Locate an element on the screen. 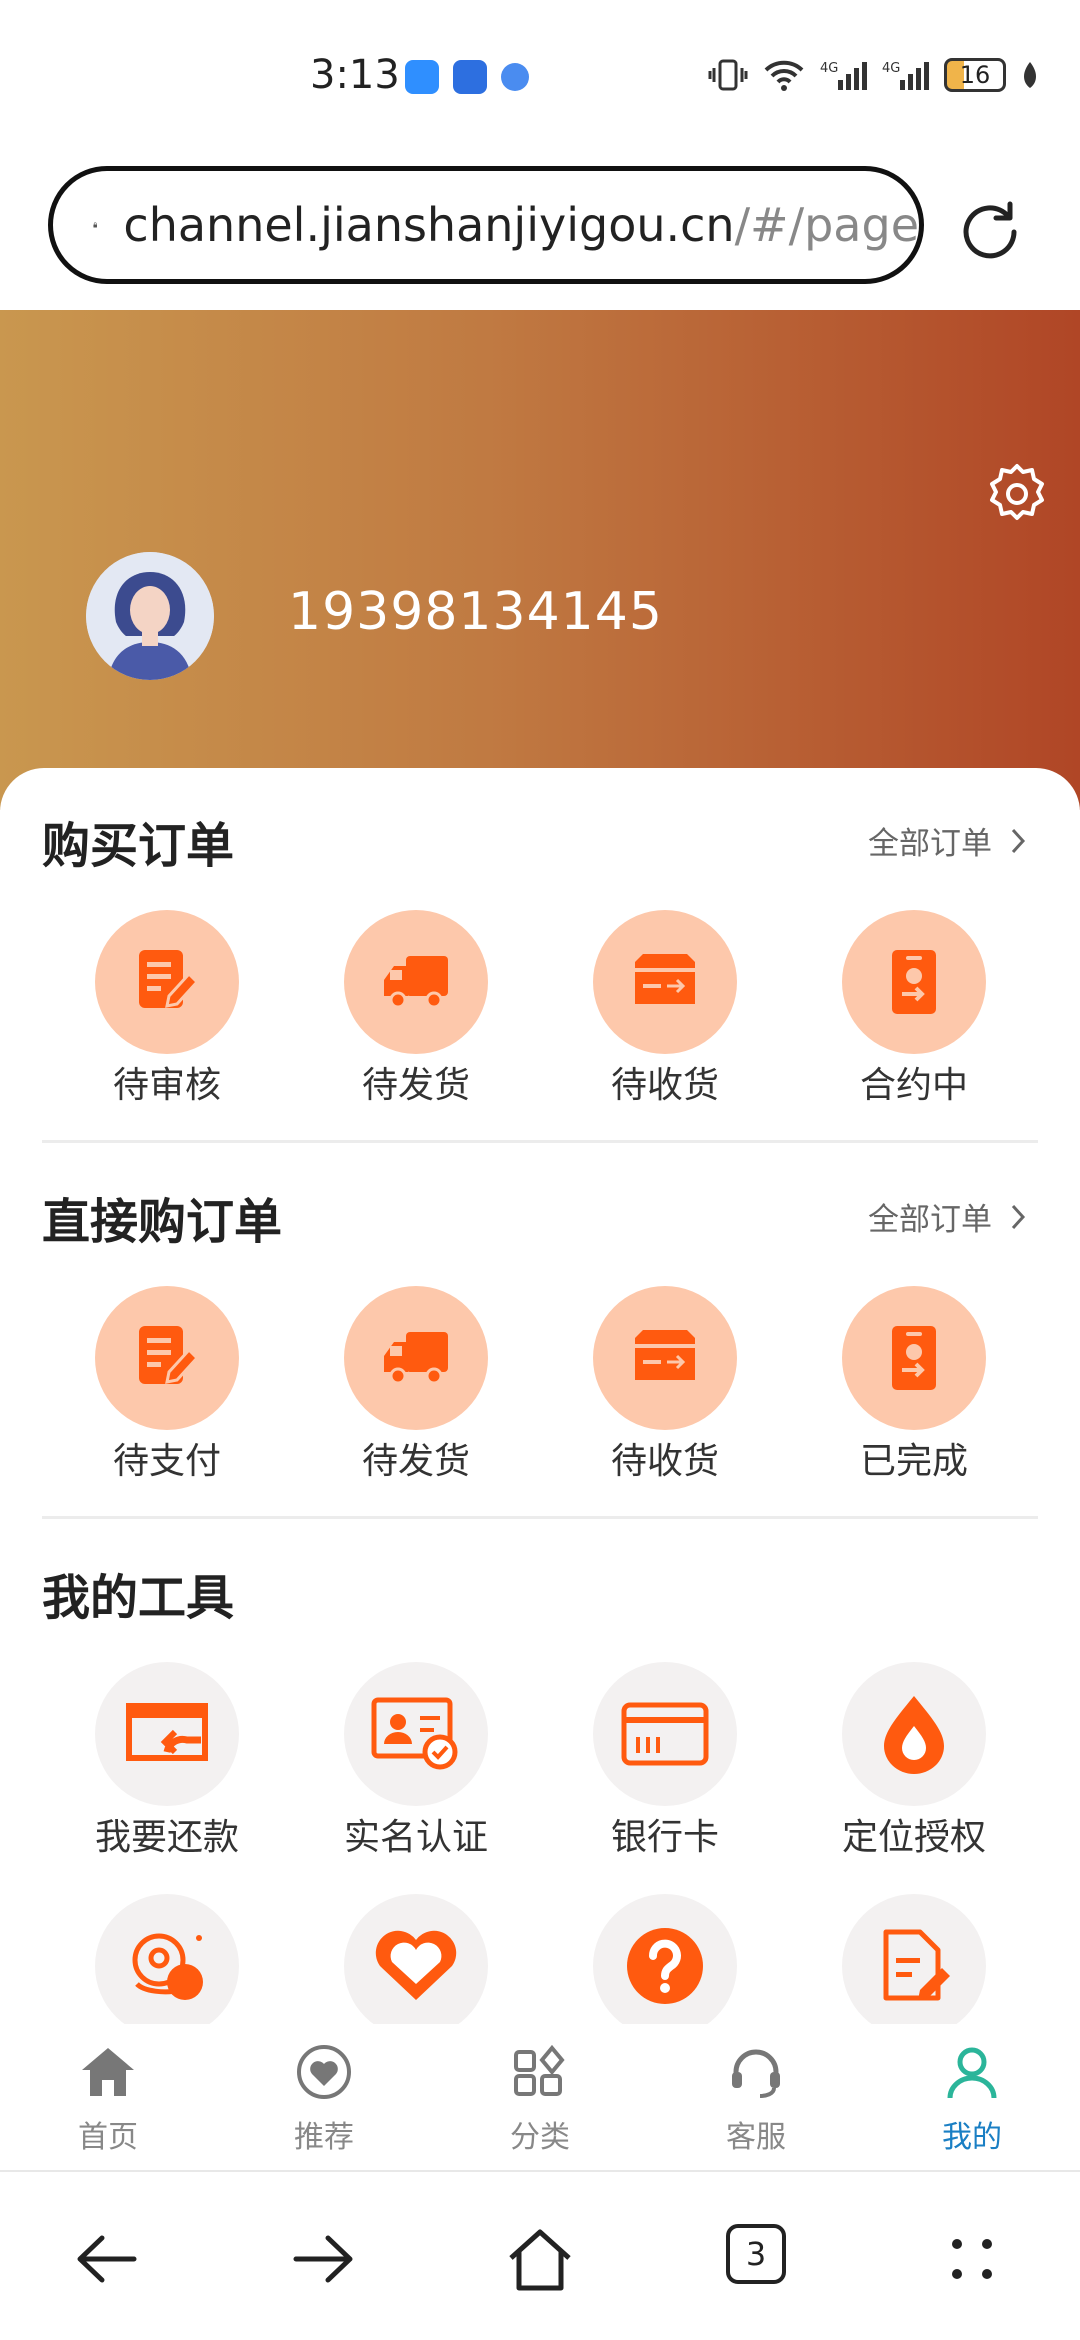  bank-card-icon is located at coordinates (665, 1734).